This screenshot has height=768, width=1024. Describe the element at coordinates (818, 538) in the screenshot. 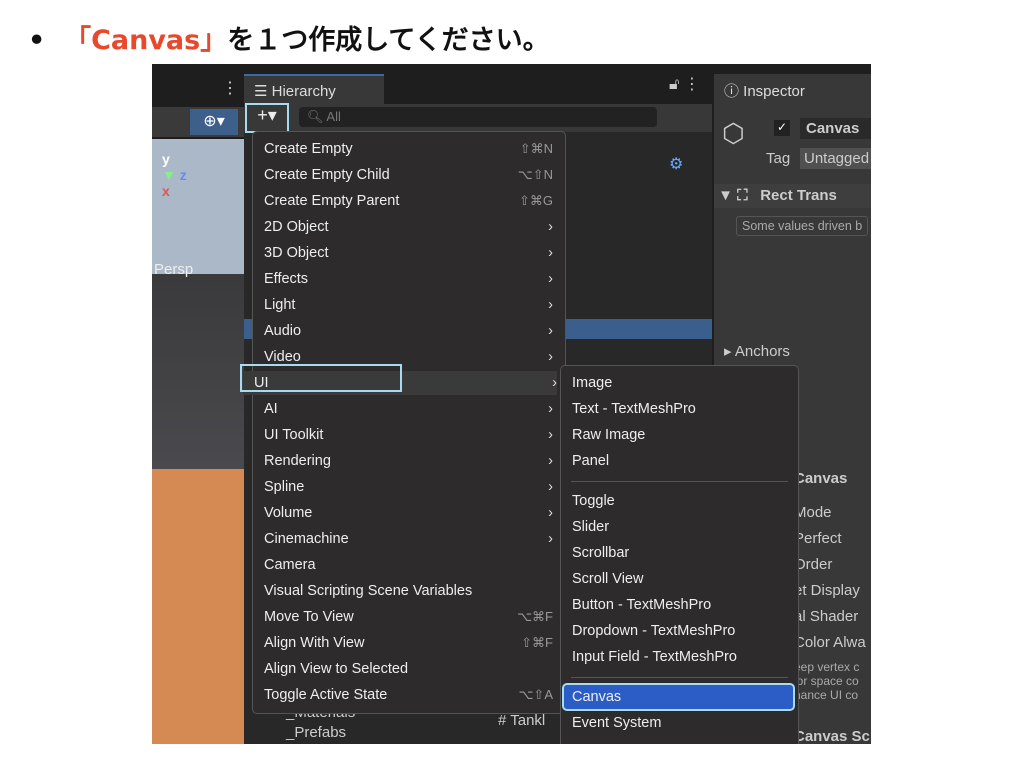

I see `field-label: Perfect` at that location.